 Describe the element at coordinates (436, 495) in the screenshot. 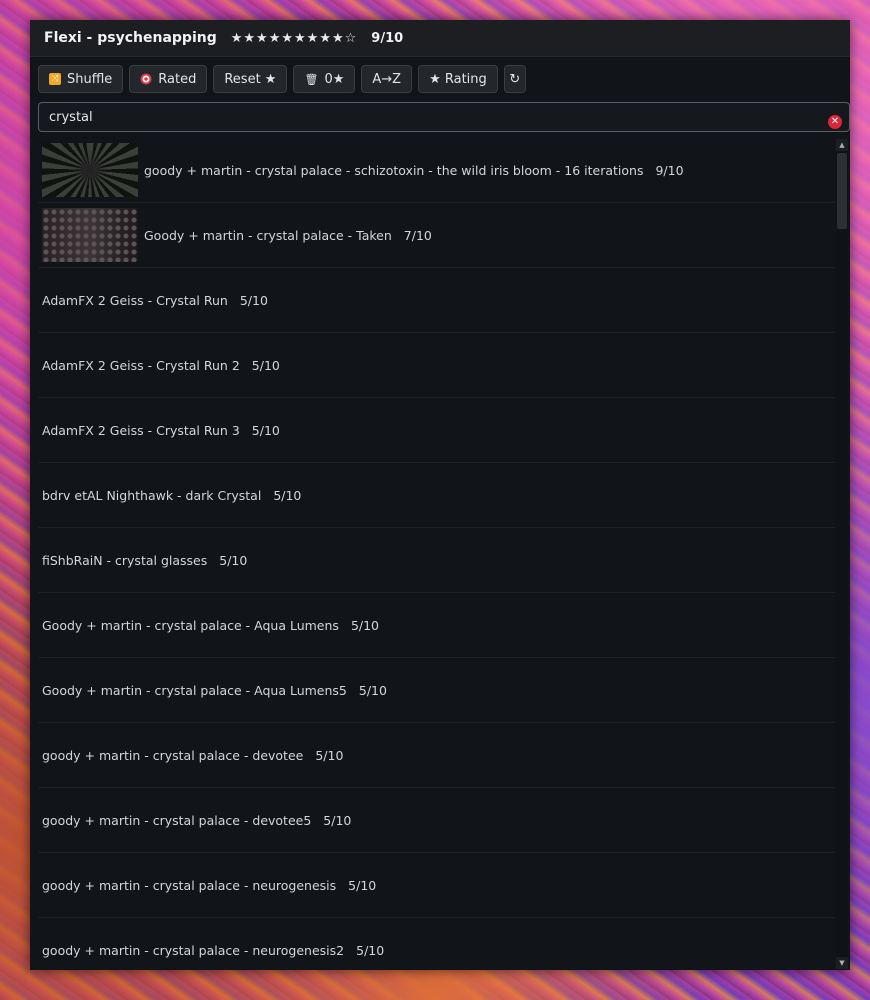

I see `list-item: bdrv etAL Nighthawk - dark Crystal 5/10` at that location.